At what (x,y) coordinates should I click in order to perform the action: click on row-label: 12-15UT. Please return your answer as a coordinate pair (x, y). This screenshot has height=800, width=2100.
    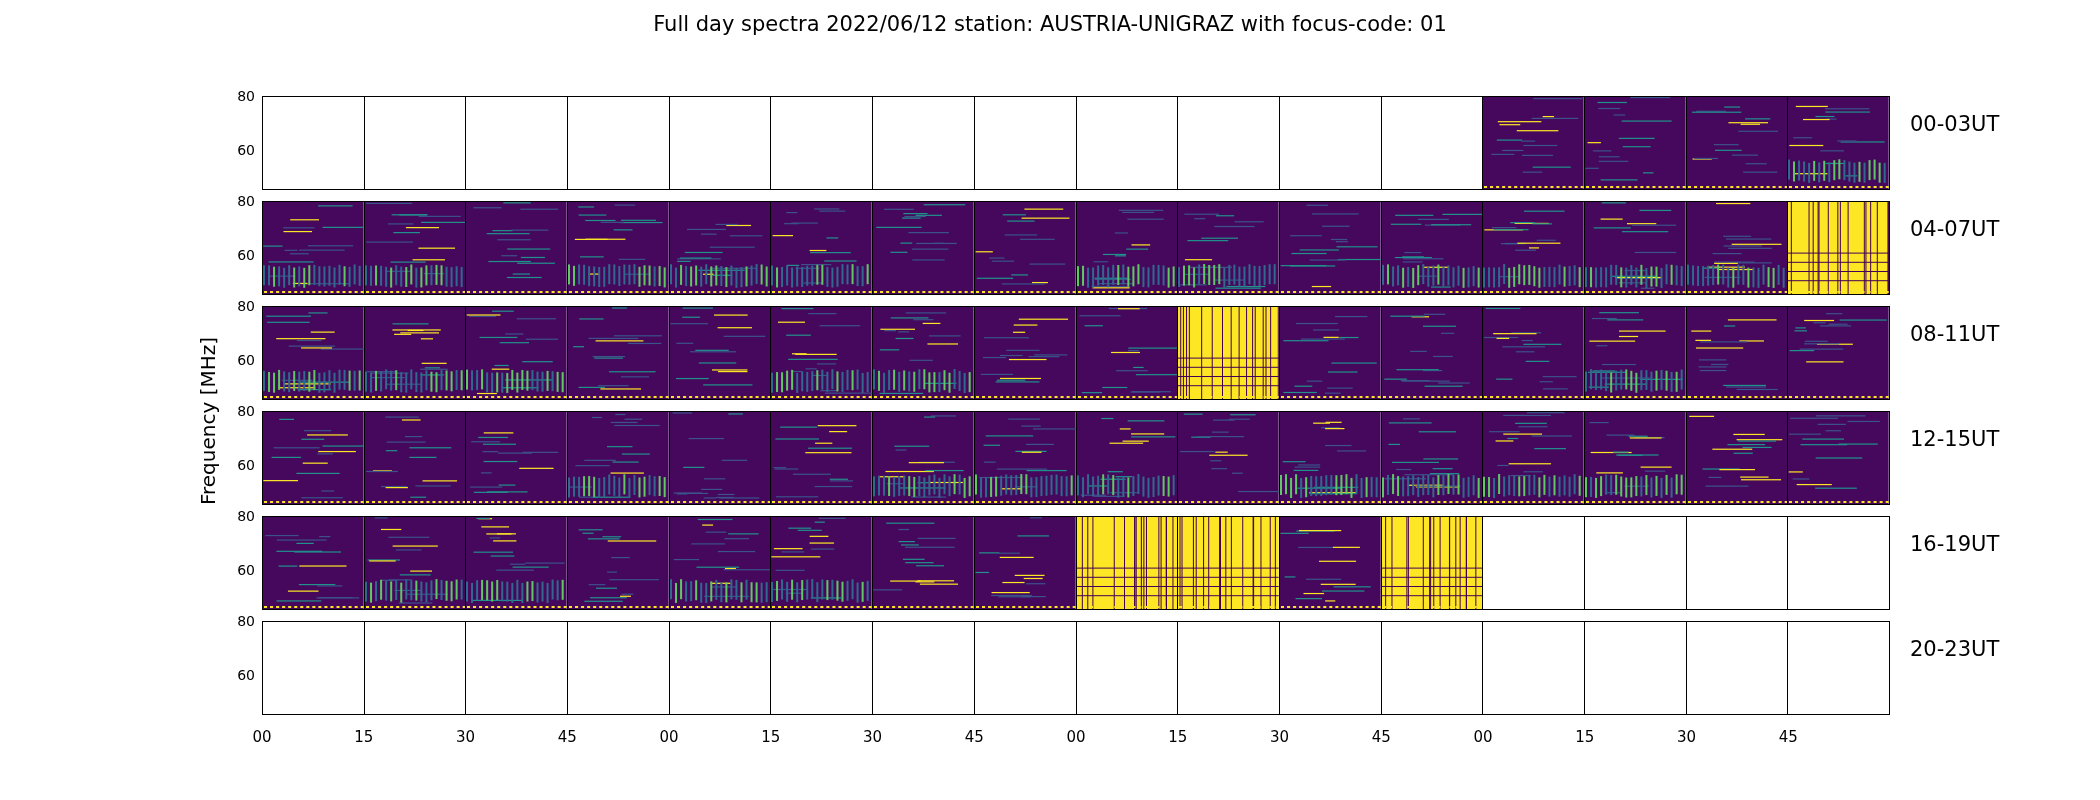
    Looking at the image, I should click on (1955, 439).